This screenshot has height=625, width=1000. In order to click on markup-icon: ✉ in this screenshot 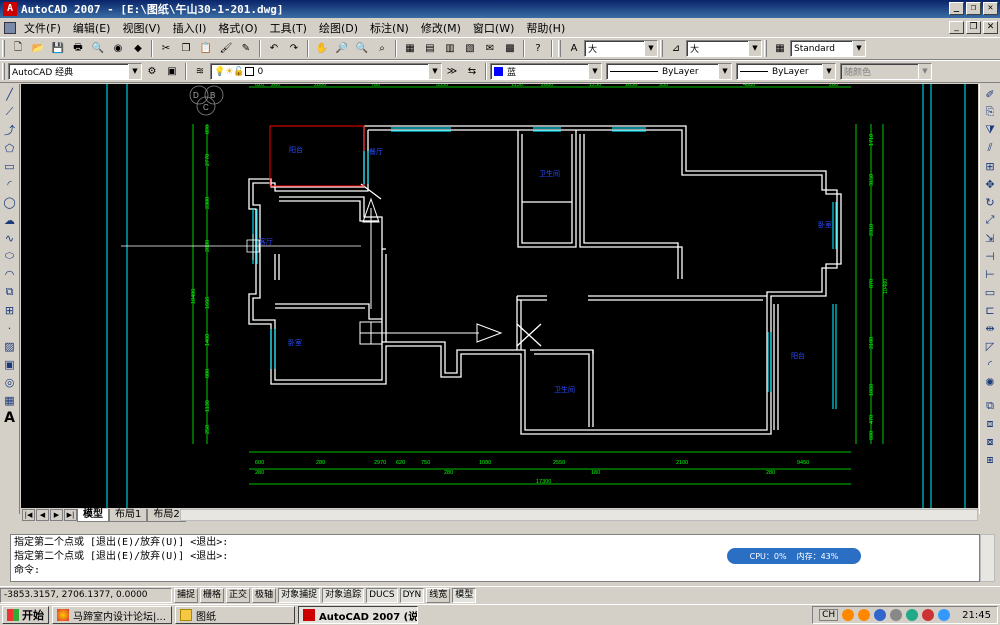, I will do `click(490, 49)`.